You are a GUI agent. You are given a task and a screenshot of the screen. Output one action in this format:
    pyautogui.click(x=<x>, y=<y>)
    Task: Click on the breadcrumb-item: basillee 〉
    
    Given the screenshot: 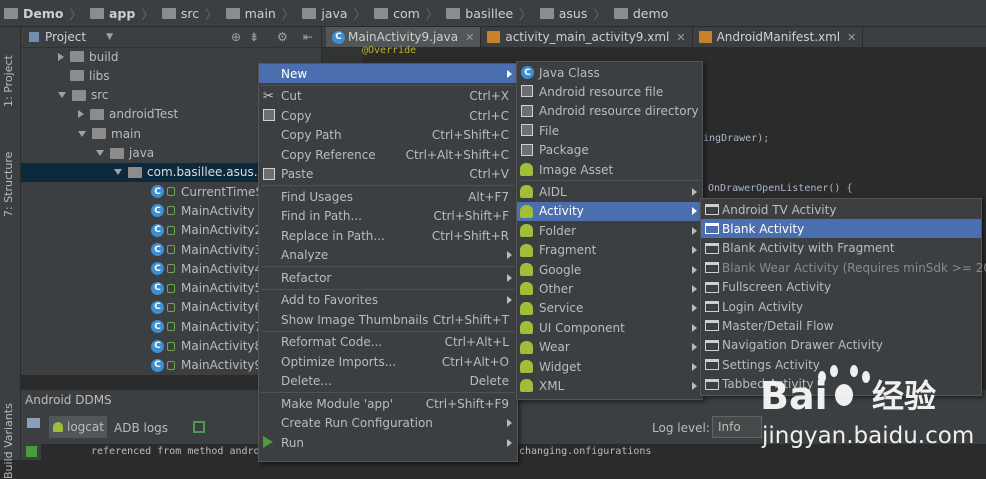 What is the action you would take?
    pyautogui.click(x=488, y=13)
    